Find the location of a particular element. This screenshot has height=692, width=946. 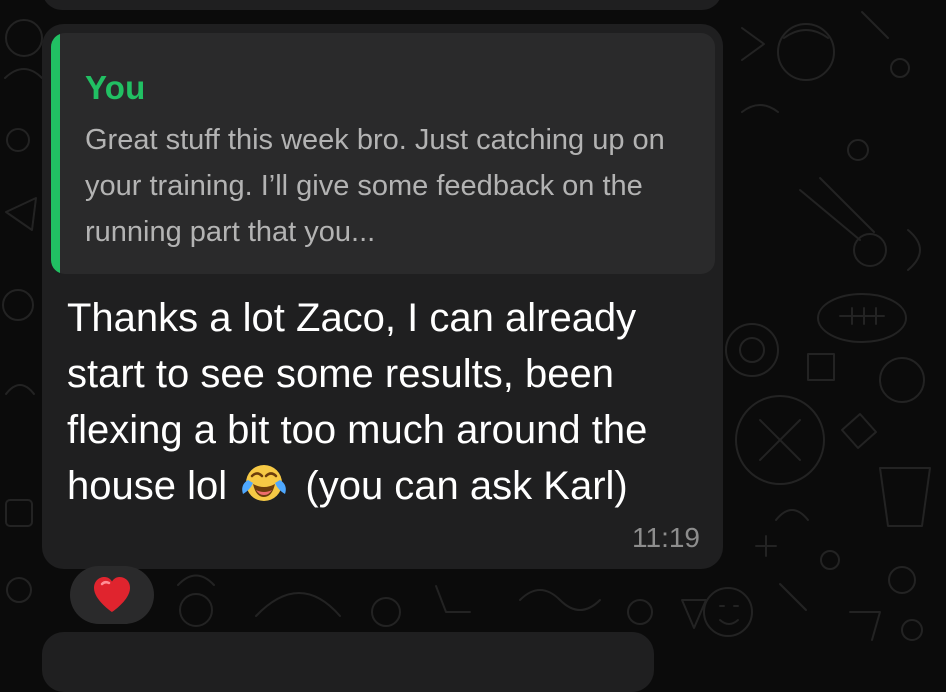

message-timestamp: 11:19 is located at coordinates (666, 537).